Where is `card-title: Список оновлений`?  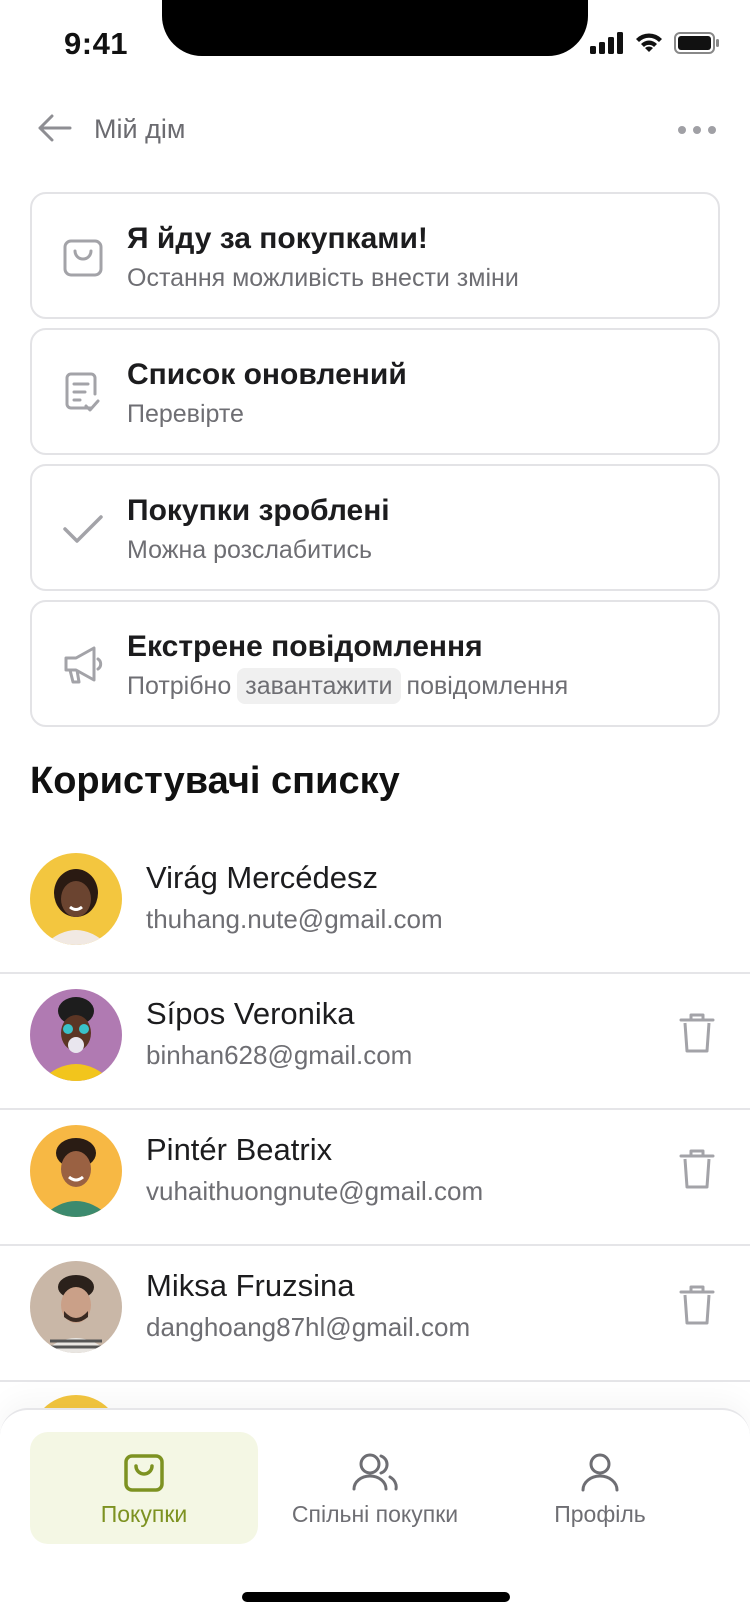 card-title: Список оновлений is located at coordinates (267, 374).